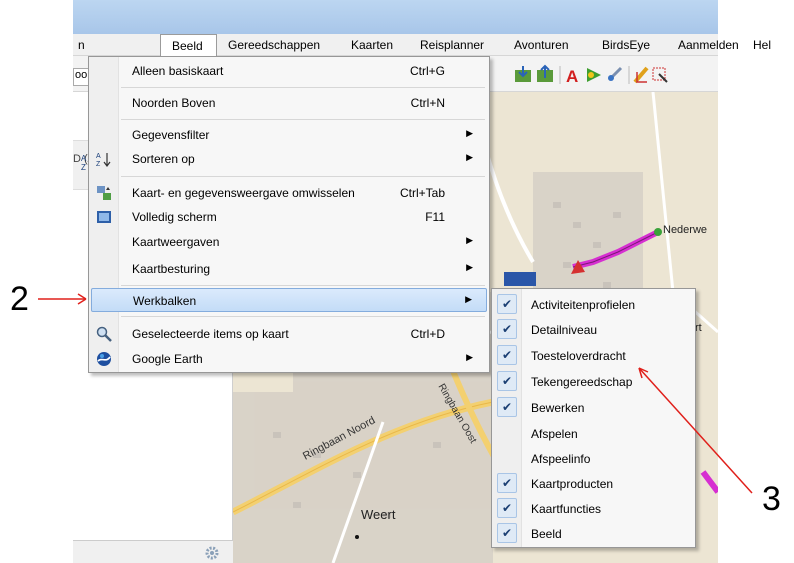 The height and width of the screenshot is (563, 794). I want to click on arrow-to-toesteloverdracht, so click(695, 430).